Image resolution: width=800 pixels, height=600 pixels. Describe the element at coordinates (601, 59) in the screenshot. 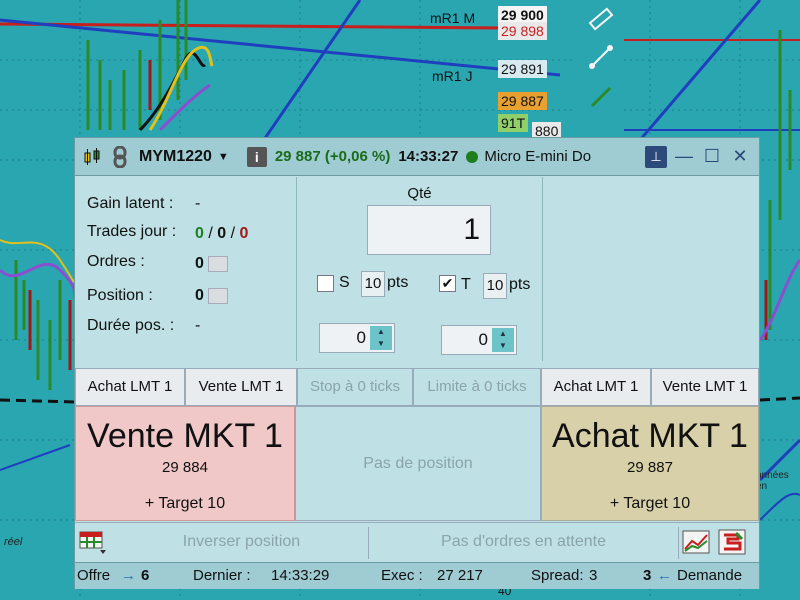

I see `line-tool-icon` at that location.